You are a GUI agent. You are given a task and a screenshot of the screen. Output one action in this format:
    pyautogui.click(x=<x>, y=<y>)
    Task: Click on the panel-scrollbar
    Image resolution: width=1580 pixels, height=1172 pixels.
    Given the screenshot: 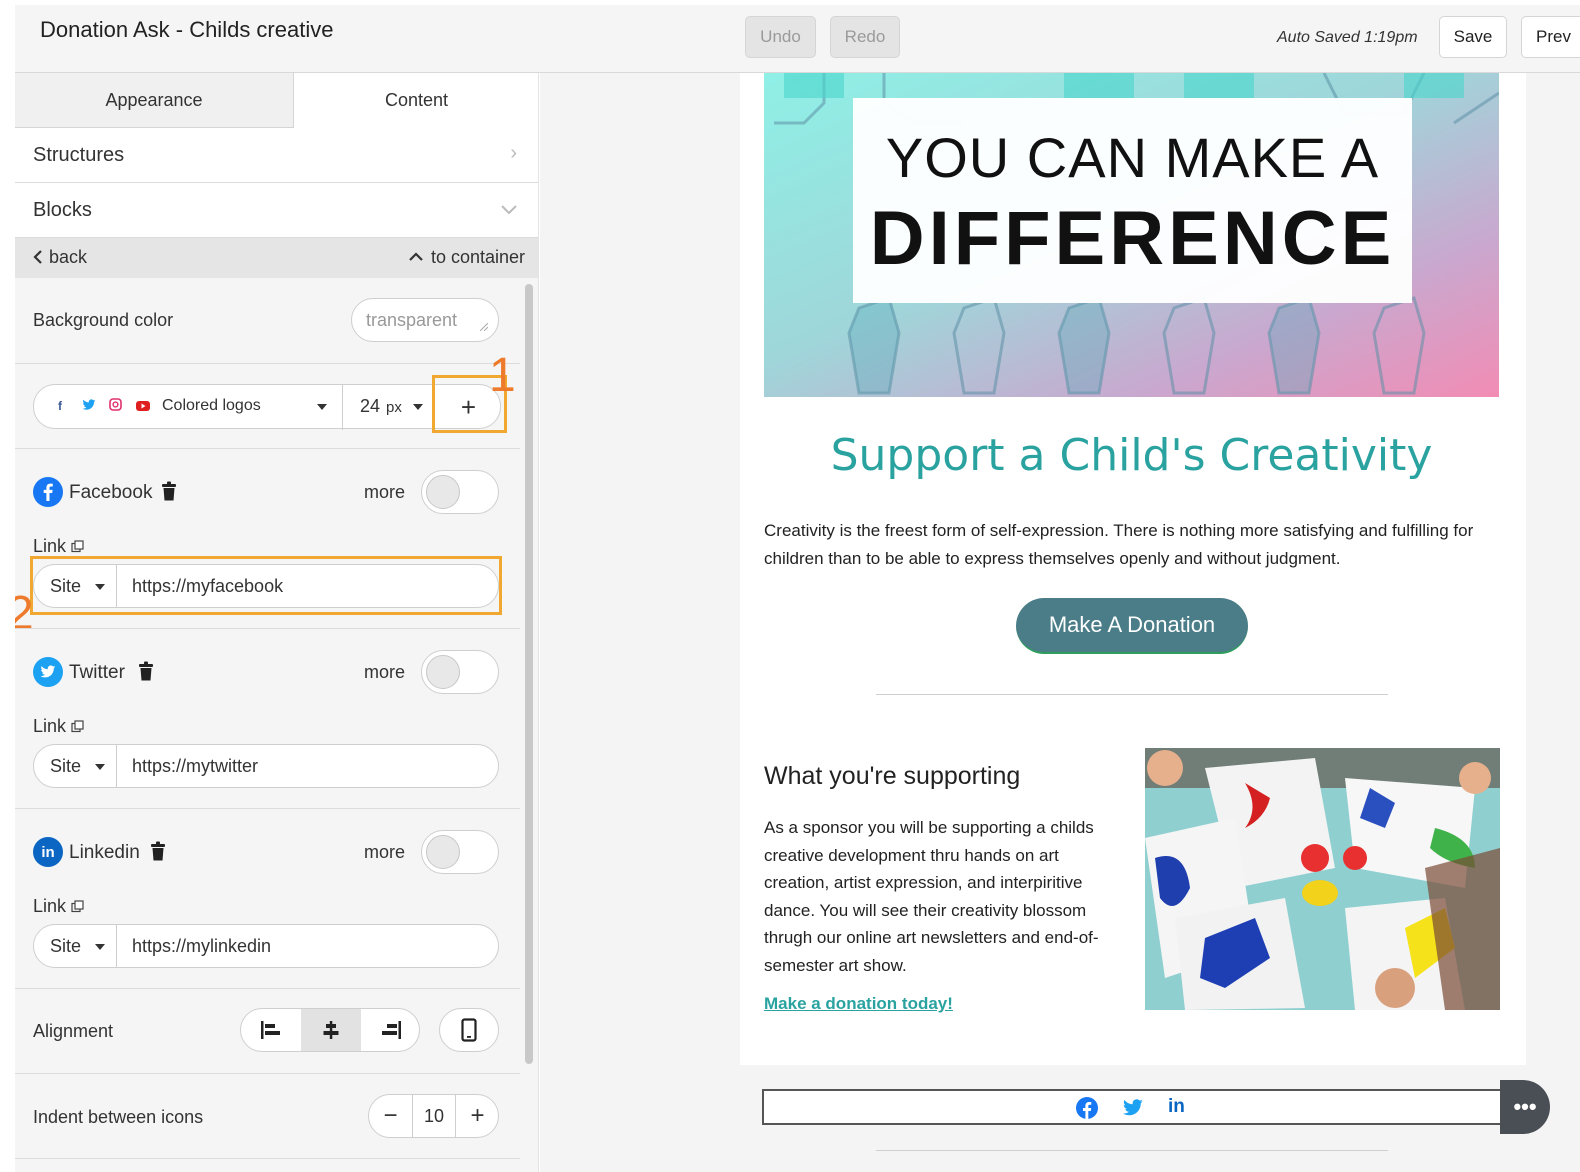 What is the action you would take?
    pyautogui.click(x=529, y=674)
    